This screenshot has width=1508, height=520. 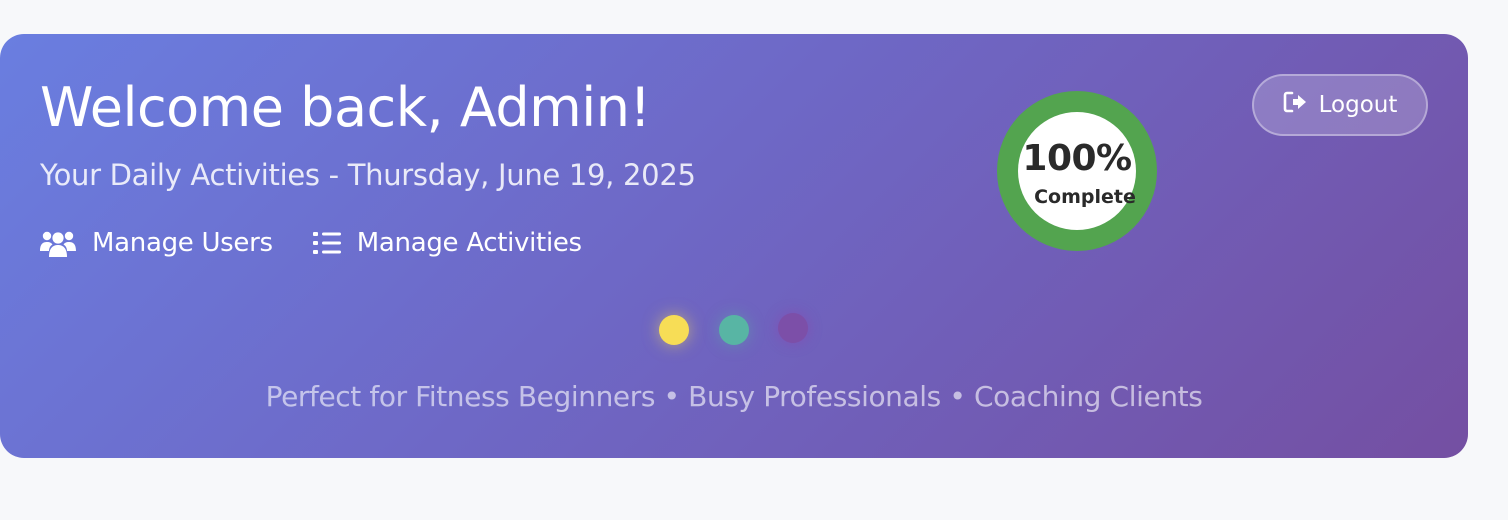 I want to click on yellow-dot, so click(x=674, y=330).